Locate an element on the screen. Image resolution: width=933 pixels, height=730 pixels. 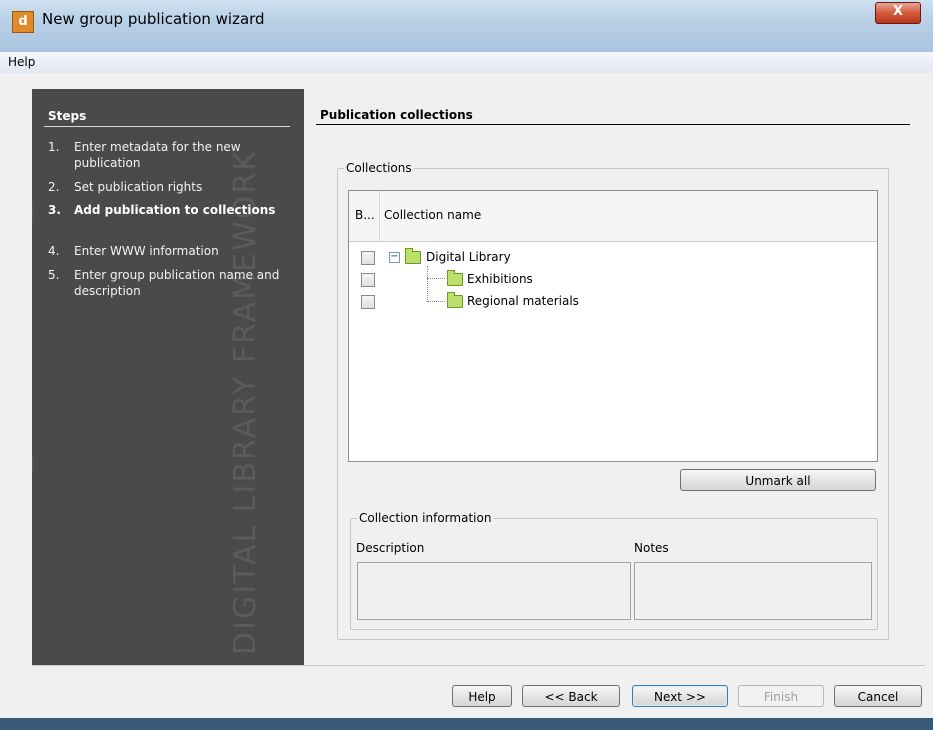
step-number: 1. is located at coordinates (54, 147).